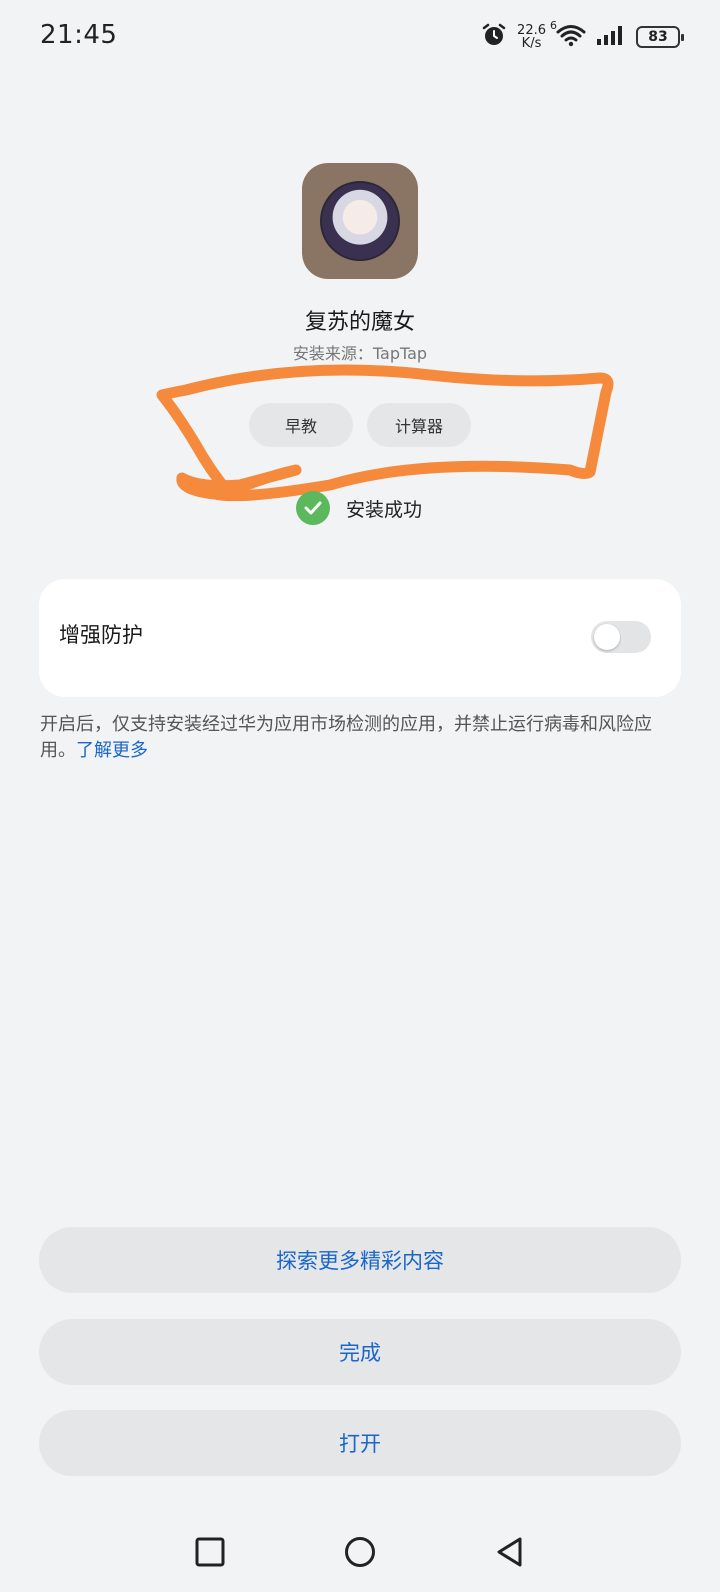 Image resolution: width=720 pixels, height=1592 pixels. Describe the element at coordinates (360, 1552) in the screenshot. I see `home-icon` at that location.